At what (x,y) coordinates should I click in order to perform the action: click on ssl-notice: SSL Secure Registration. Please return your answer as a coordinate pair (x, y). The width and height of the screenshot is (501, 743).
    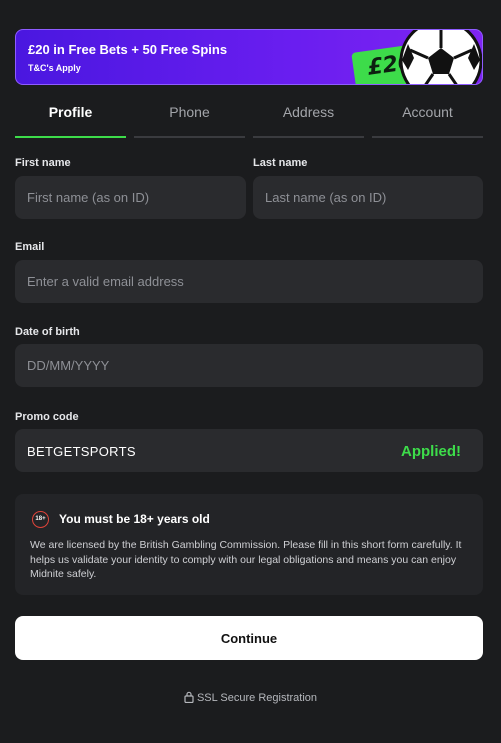
    Looking at the image, I should click on (250, 697).